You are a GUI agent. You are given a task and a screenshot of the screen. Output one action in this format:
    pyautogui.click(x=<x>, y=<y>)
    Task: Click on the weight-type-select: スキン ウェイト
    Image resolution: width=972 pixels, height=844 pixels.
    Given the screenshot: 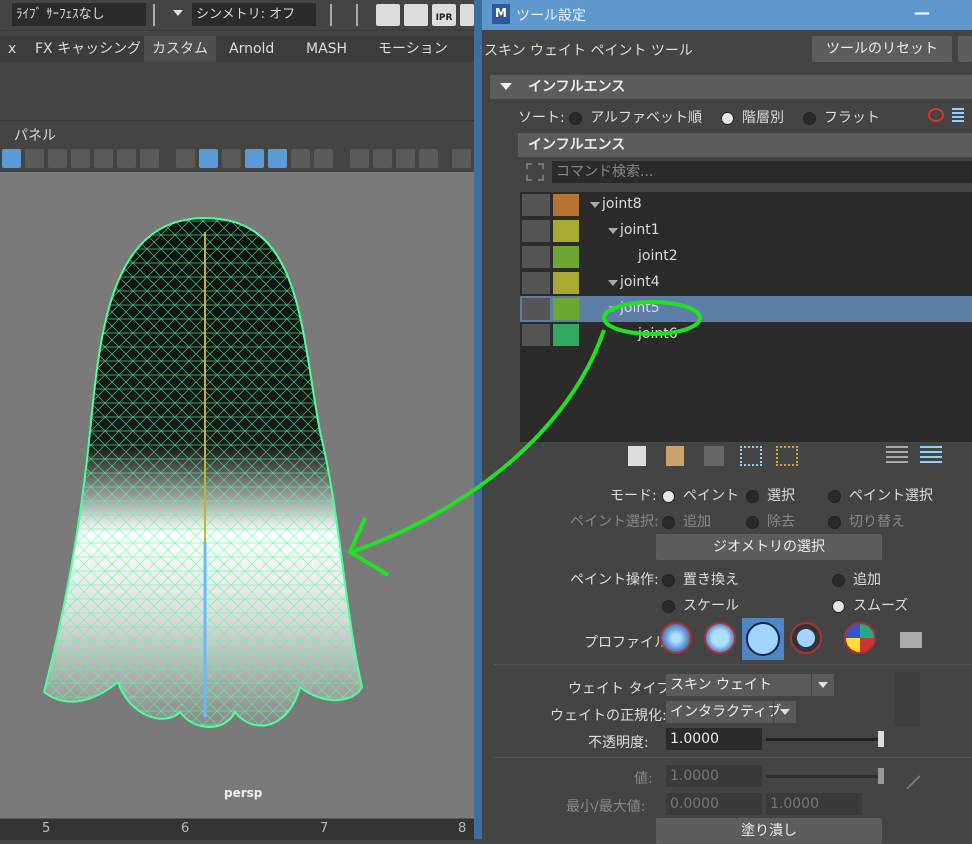 What is the action you would take?
    pyautogui.click(x=750, y=685)
    